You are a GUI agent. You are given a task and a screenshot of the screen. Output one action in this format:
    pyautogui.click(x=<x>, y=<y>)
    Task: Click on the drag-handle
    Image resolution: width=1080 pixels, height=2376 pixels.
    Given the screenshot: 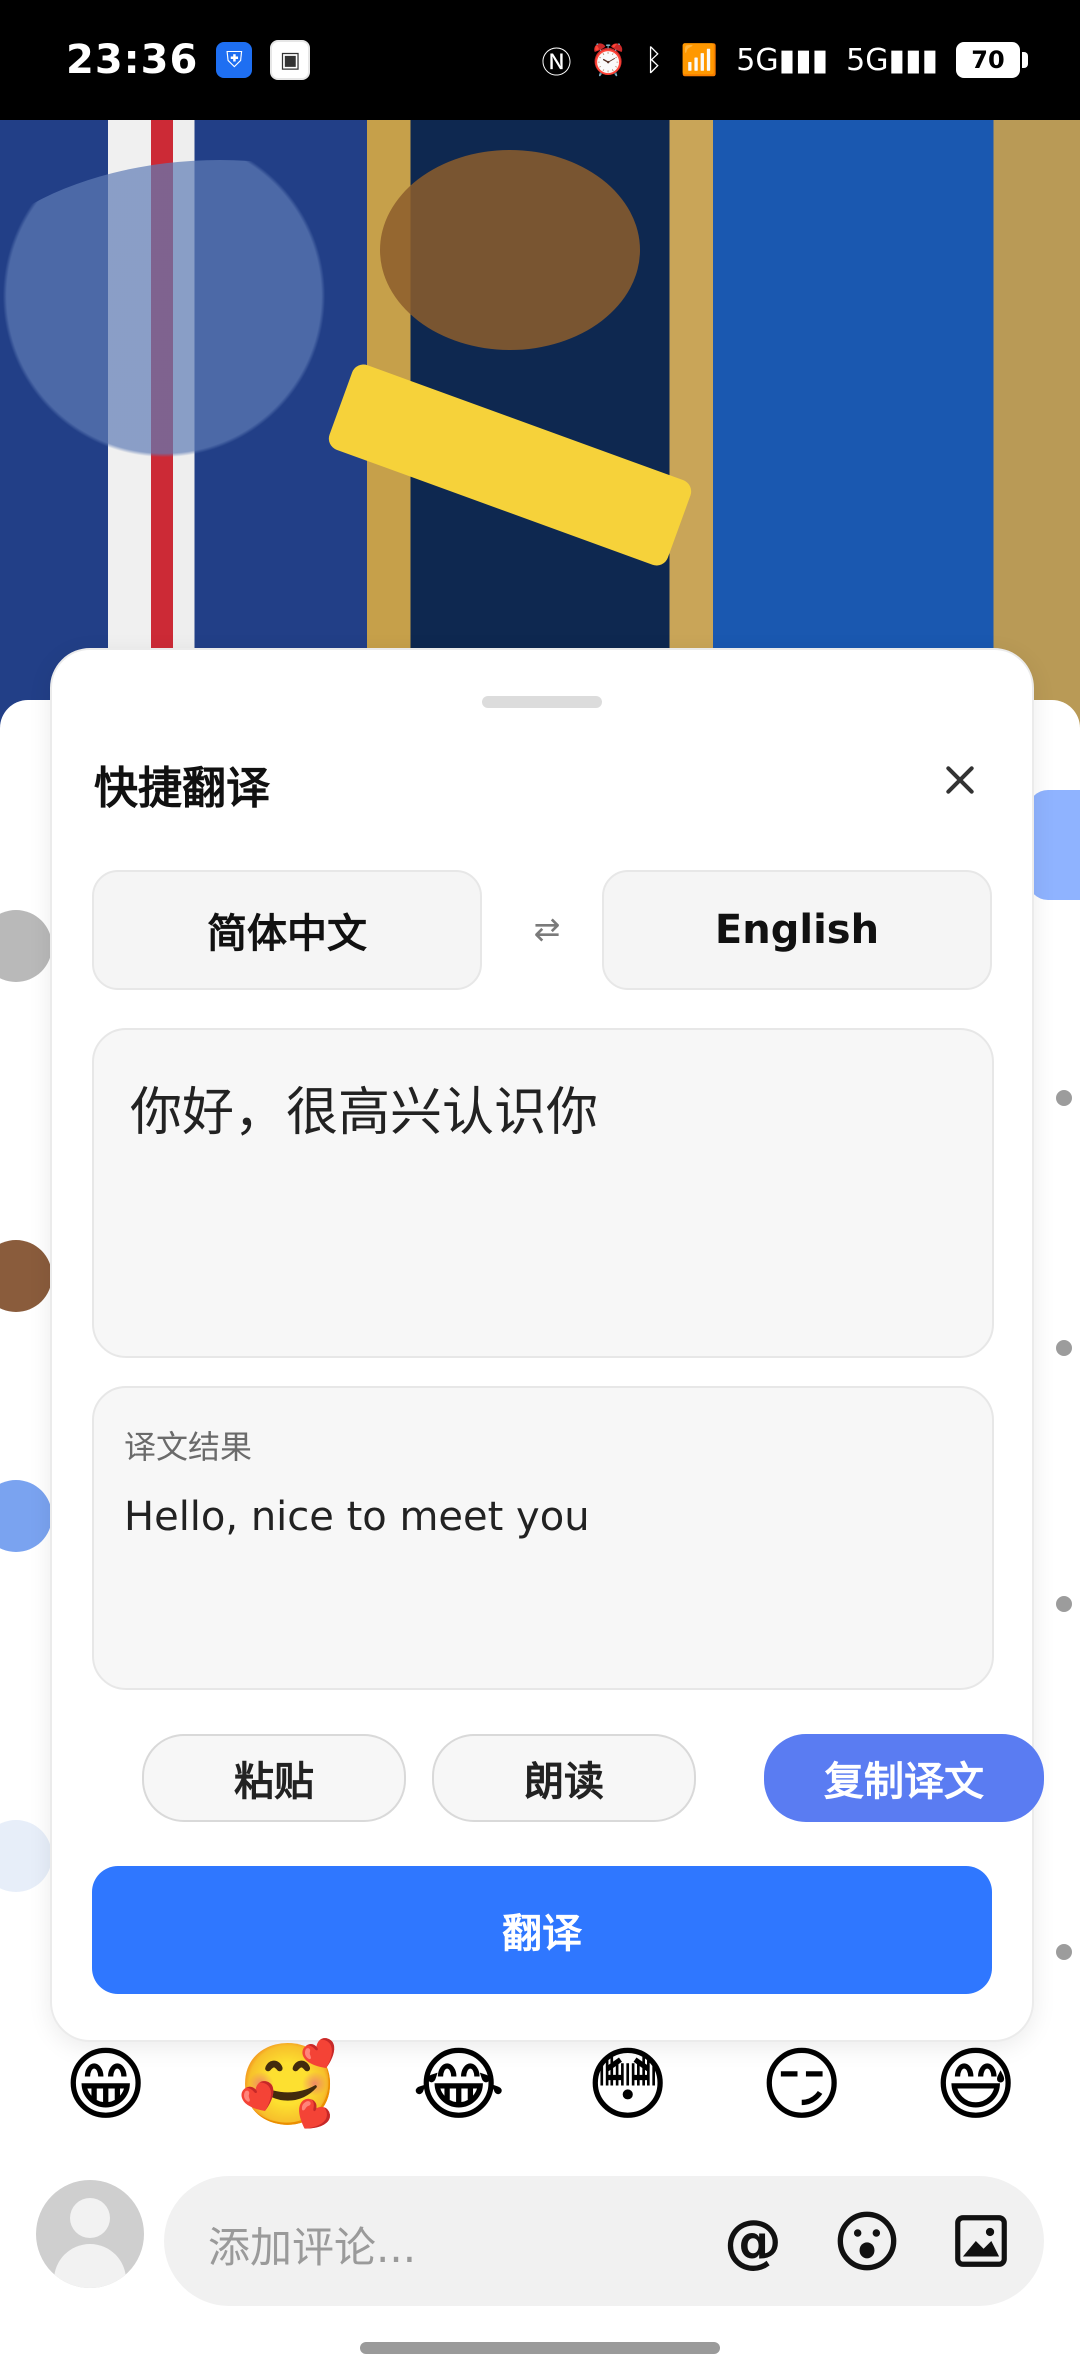 What is the action you would take?
    pyautogui.click(x=542, y=702)
    